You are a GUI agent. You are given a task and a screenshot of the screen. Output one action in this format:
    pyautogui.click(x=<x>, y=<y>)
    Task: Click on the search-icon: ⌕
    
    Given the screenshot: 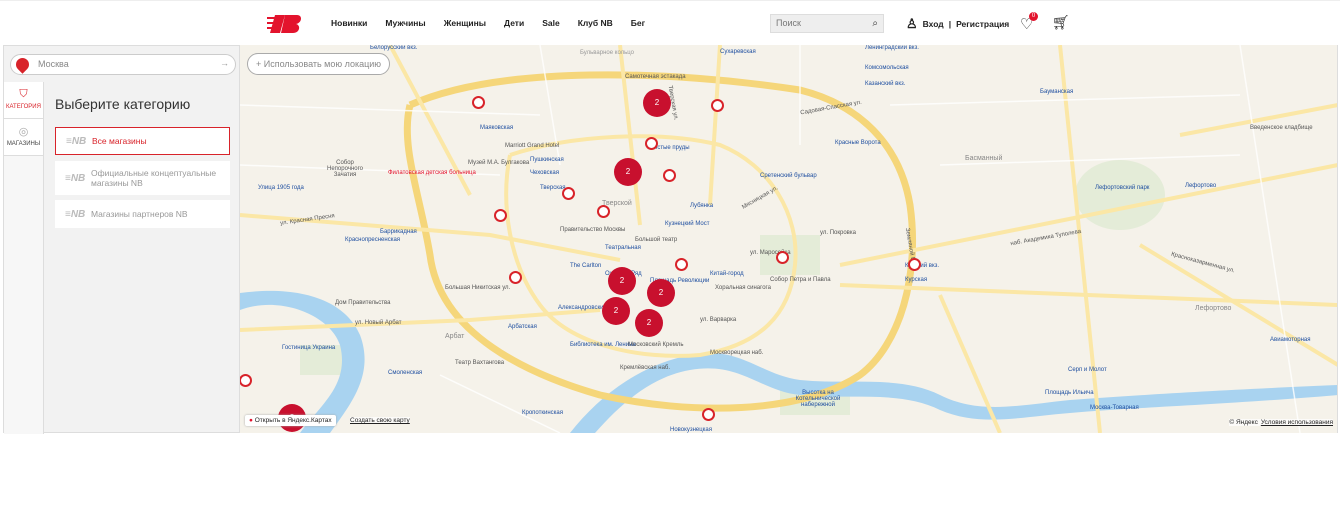 What is the action you would take?
    pyautogui.click(x=875, y=23)
    